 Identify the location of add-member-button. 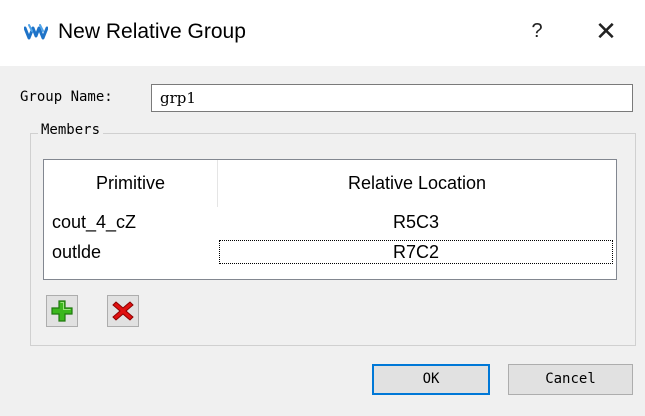
(62, 311).